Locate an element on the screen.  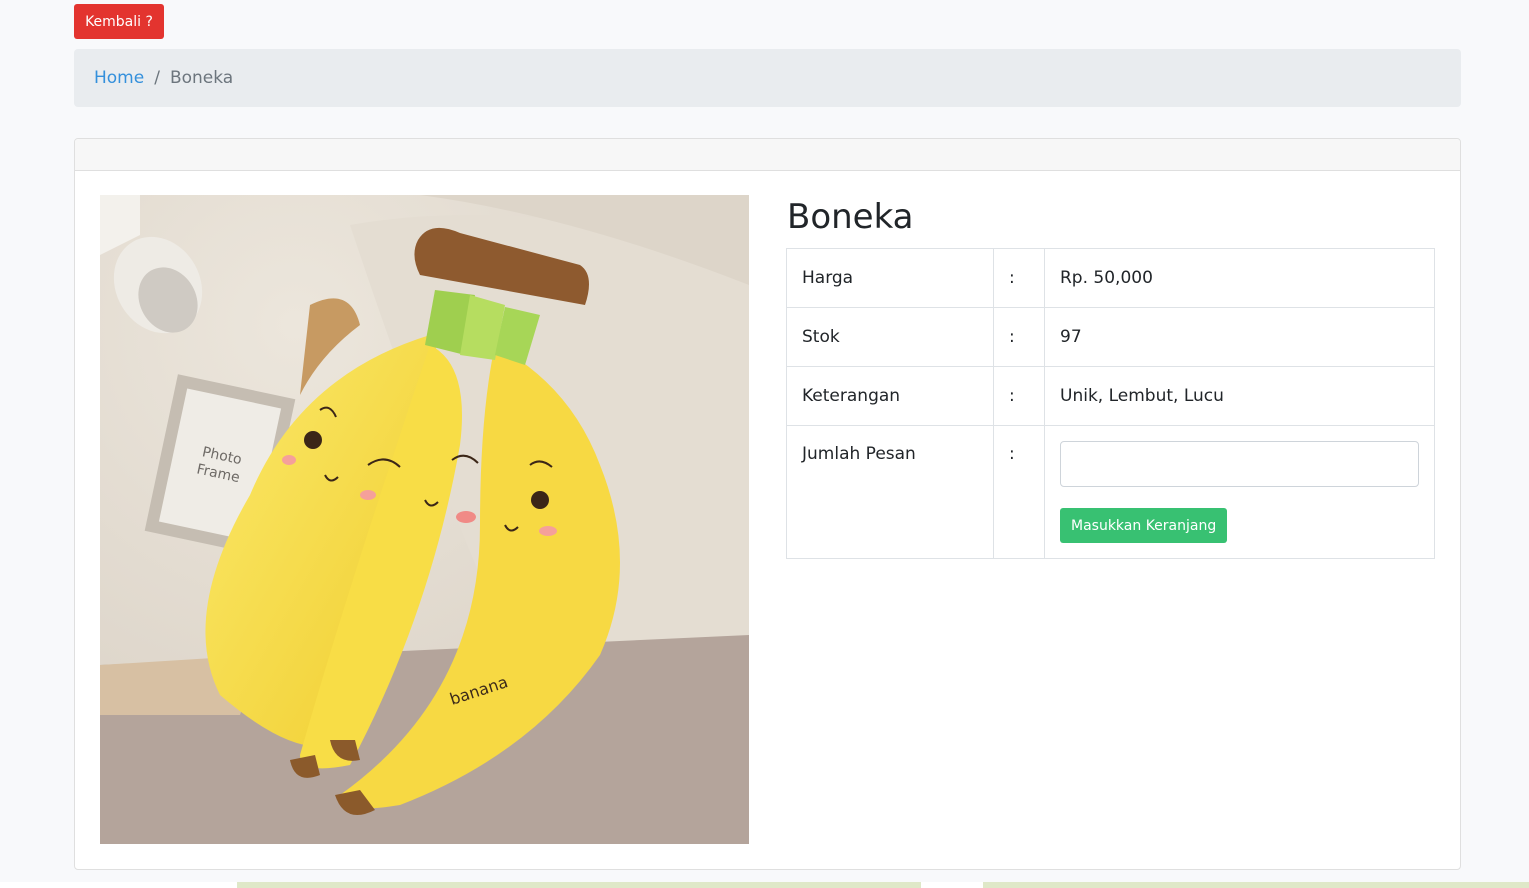
detail-row-harga: Harga : Rp. 50,000 is located at coordinates (1110, 278).